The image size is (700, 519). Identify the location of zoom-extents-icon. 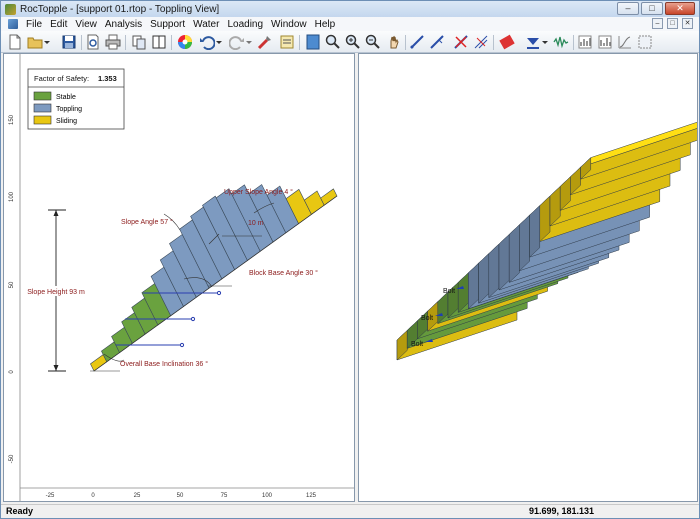
(313, 42).